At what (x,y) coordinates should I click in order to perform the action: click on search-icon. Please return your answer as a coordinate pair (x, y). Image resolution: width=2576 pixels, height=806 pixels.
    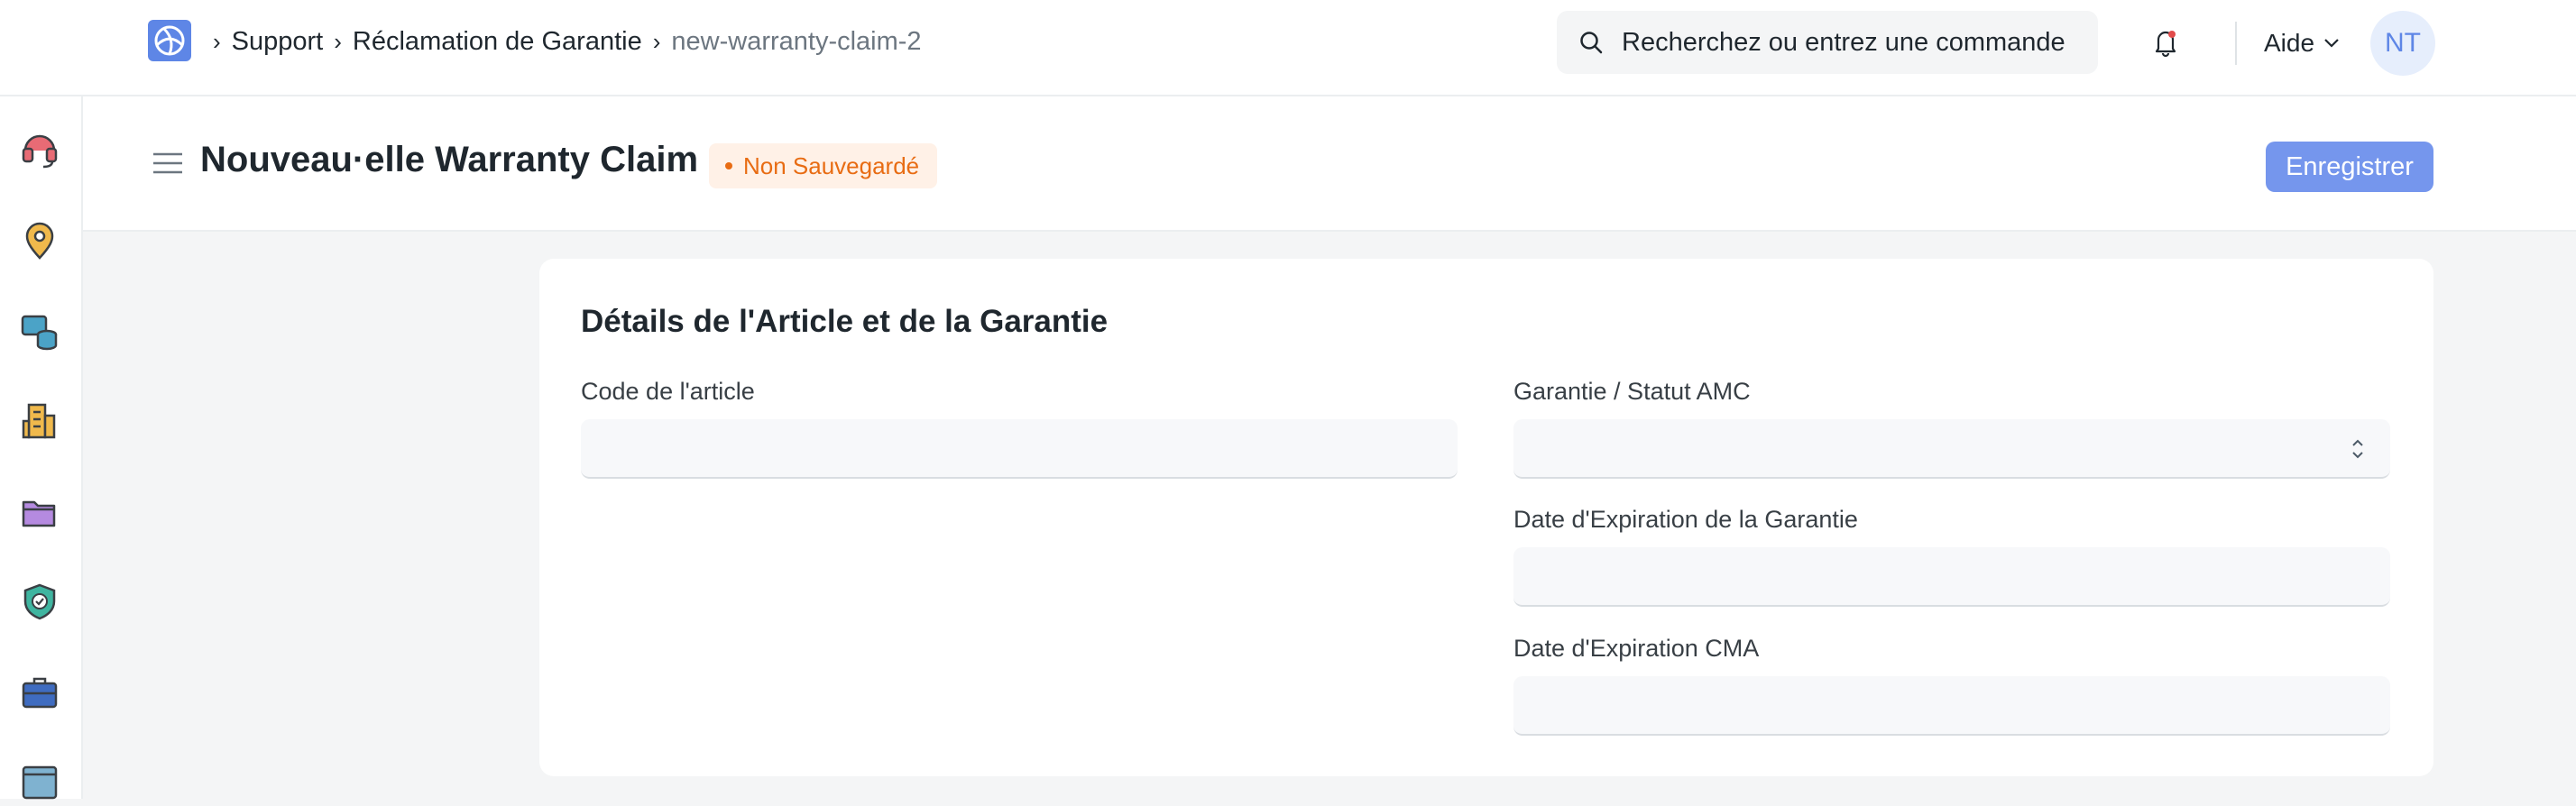
    Looking at the image, I should click on (1592, 43).